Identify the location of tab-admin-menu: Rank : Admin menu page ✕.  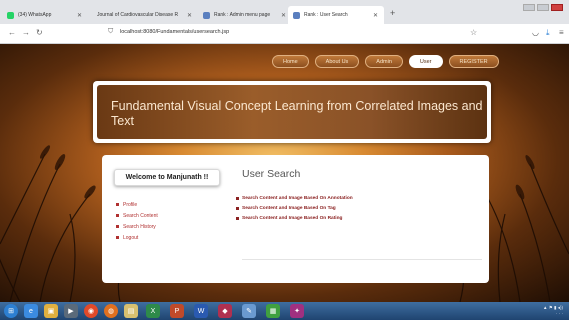
(245, 15).